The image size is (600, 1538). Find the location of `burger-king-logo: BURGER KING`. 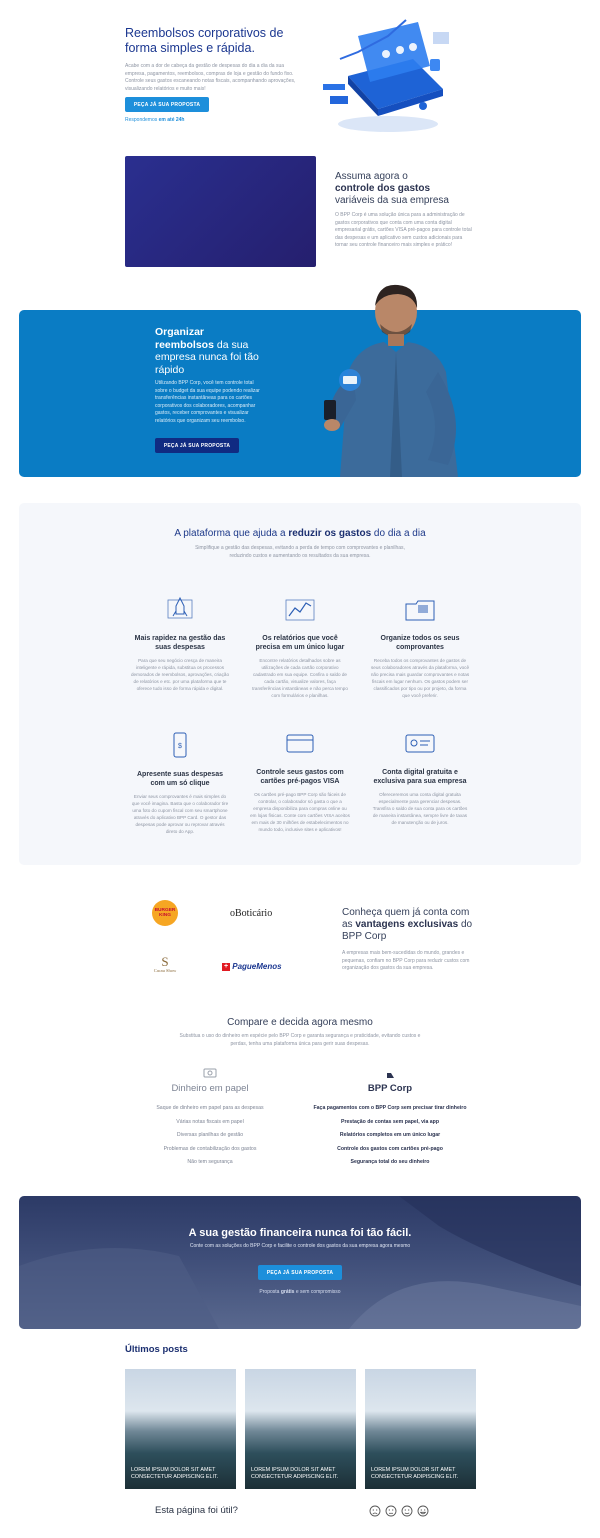

burger-king-logo: BURGER KING is located at coordinates (165, 913).